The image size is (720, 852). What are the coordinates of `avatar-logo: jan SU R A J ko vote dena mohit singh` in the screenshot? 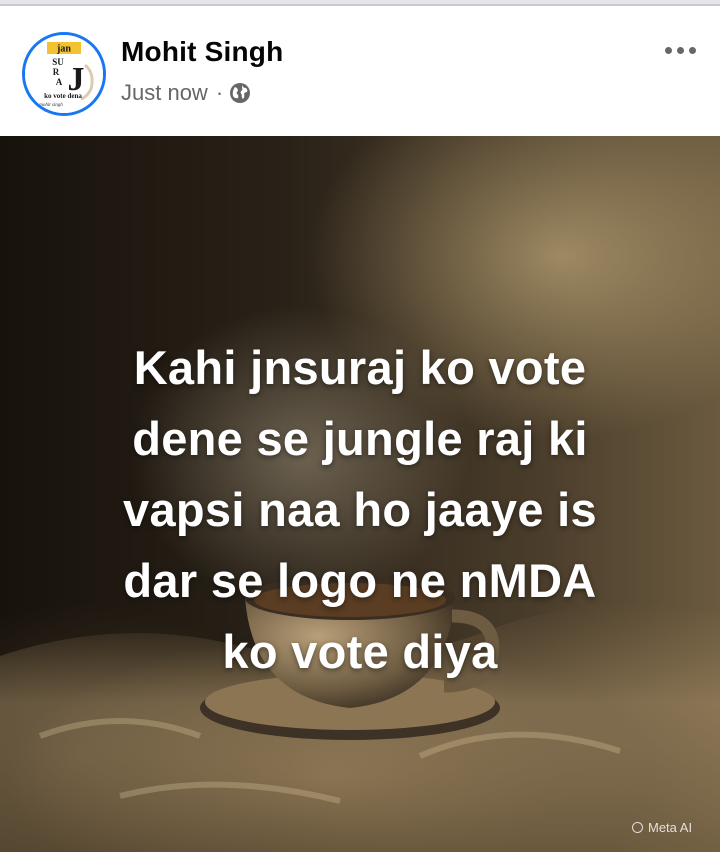 It's located at (64, 74).